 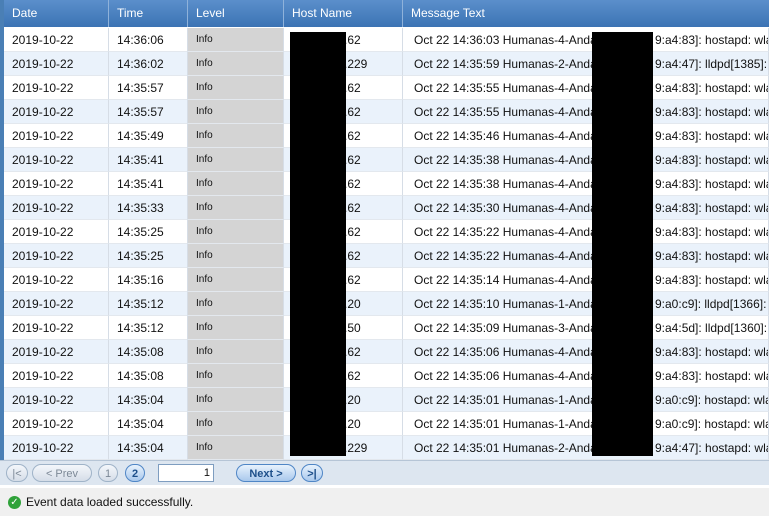 I want to click on cell-time: 14:35:16, so click(x=148, y=280).